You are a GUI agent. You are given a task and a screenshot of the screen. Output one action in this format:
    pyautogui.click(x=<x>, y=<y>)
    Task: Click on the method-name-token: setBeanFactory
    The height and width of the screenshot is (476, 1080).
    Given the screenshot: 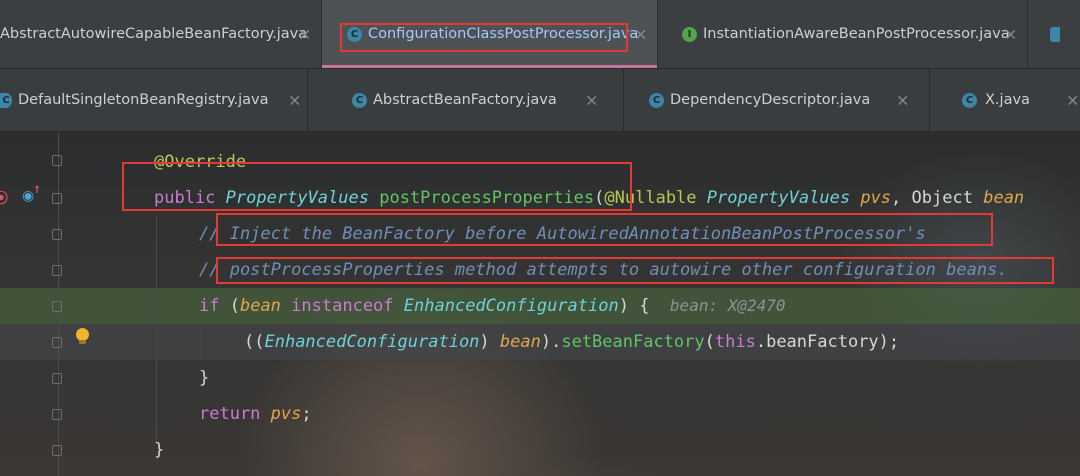 What is the action you would take?
    pyautogui.click(x=633, y=342)
    